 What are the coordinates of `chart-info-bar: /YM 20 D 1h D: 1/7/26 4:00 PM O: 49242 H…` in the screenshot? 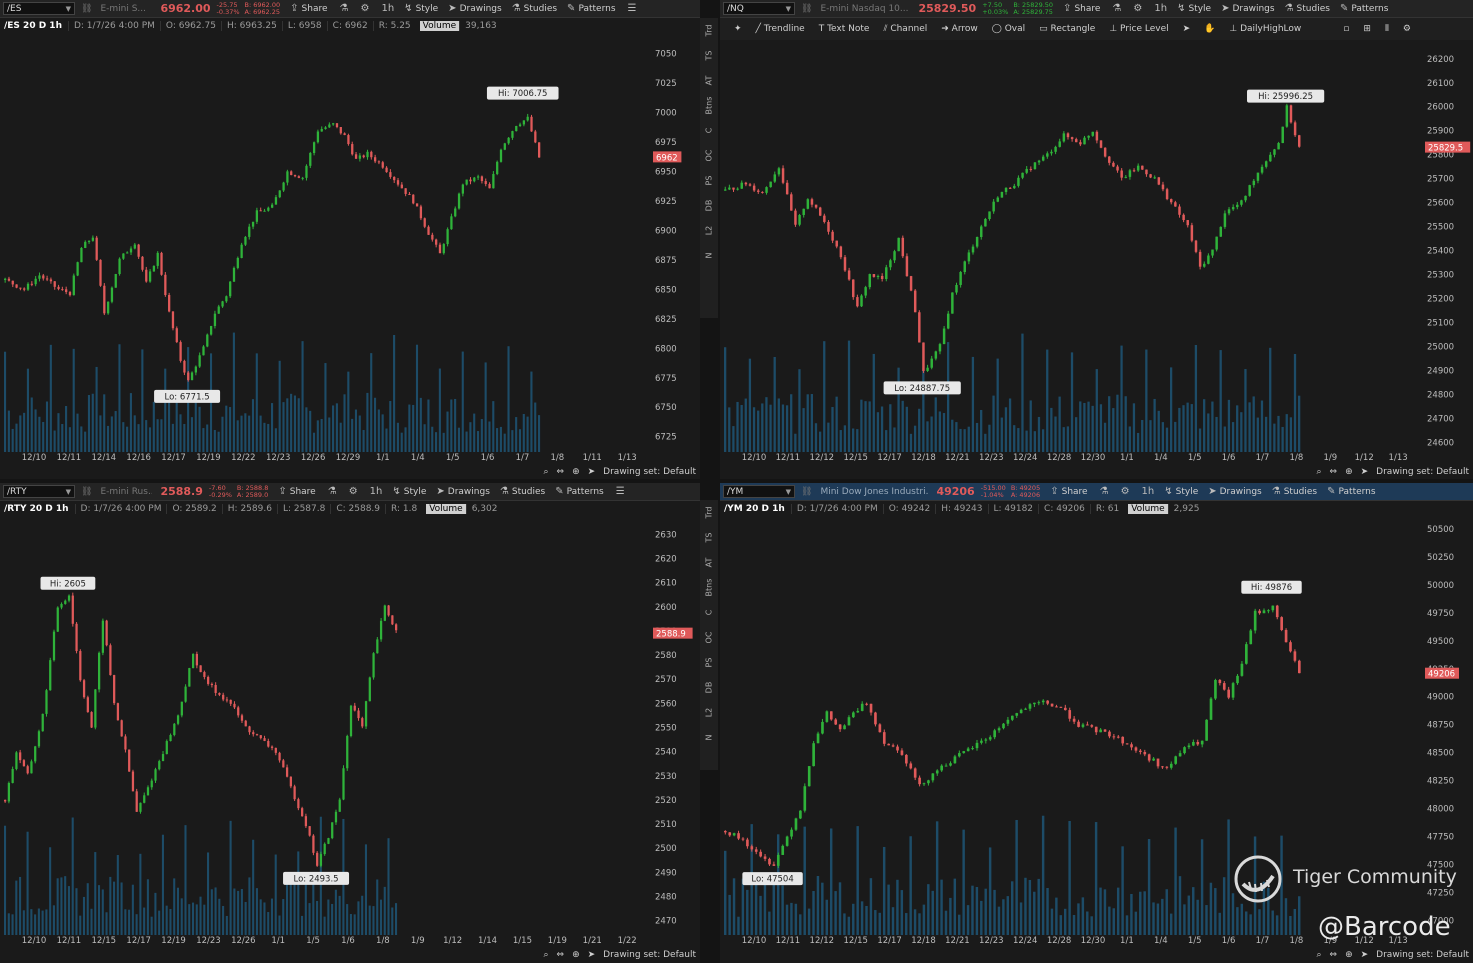 It's located at (962, 508).